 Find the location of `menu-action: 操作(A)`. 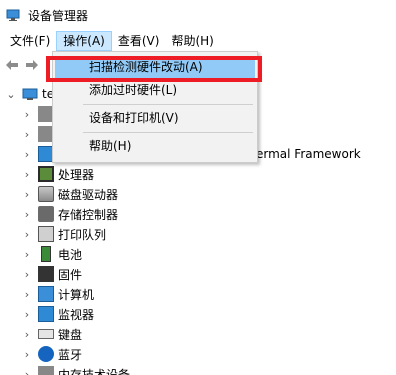

menu-action: 操作(A) is located at coordinates (84, 41).